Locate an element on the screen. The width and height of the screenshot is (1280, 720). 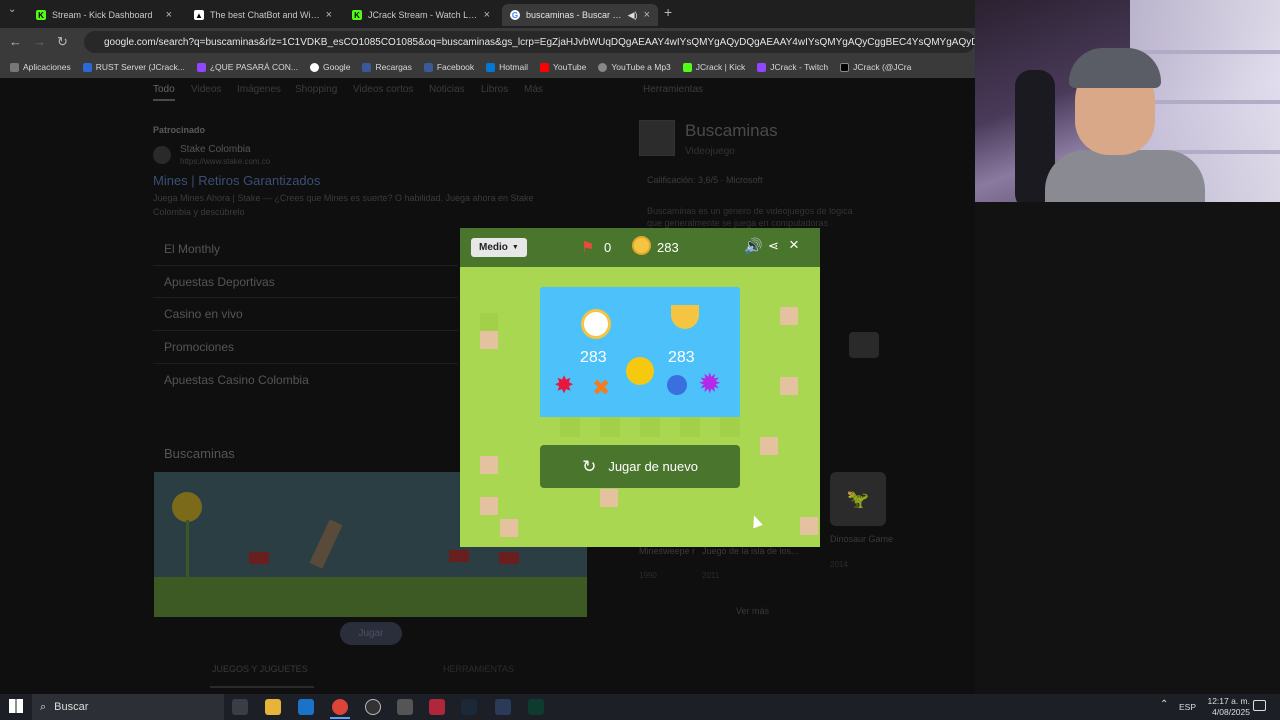
notifications-icon is located at coordinates (1259, 705).